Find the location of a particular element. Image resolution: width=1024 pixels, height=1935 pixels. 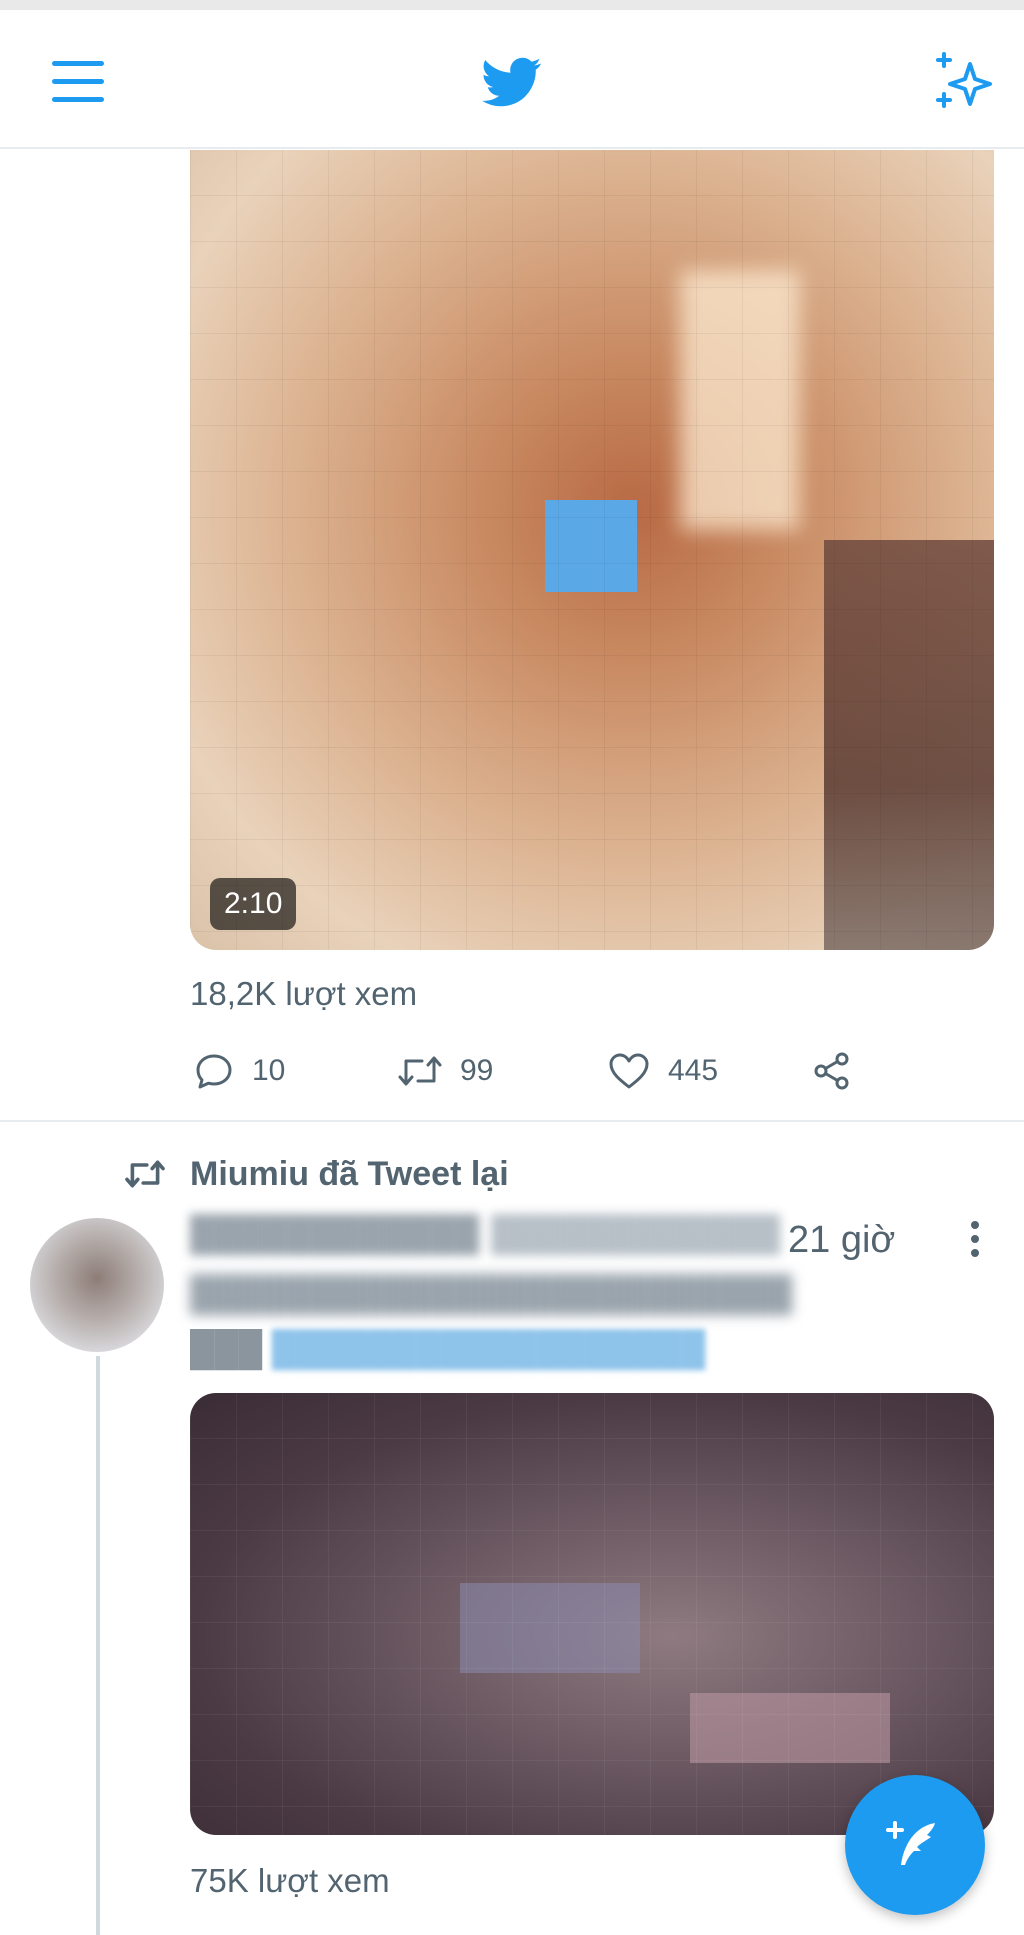

video-duration-badge: 2:10 is located at coordinates (253, 904).